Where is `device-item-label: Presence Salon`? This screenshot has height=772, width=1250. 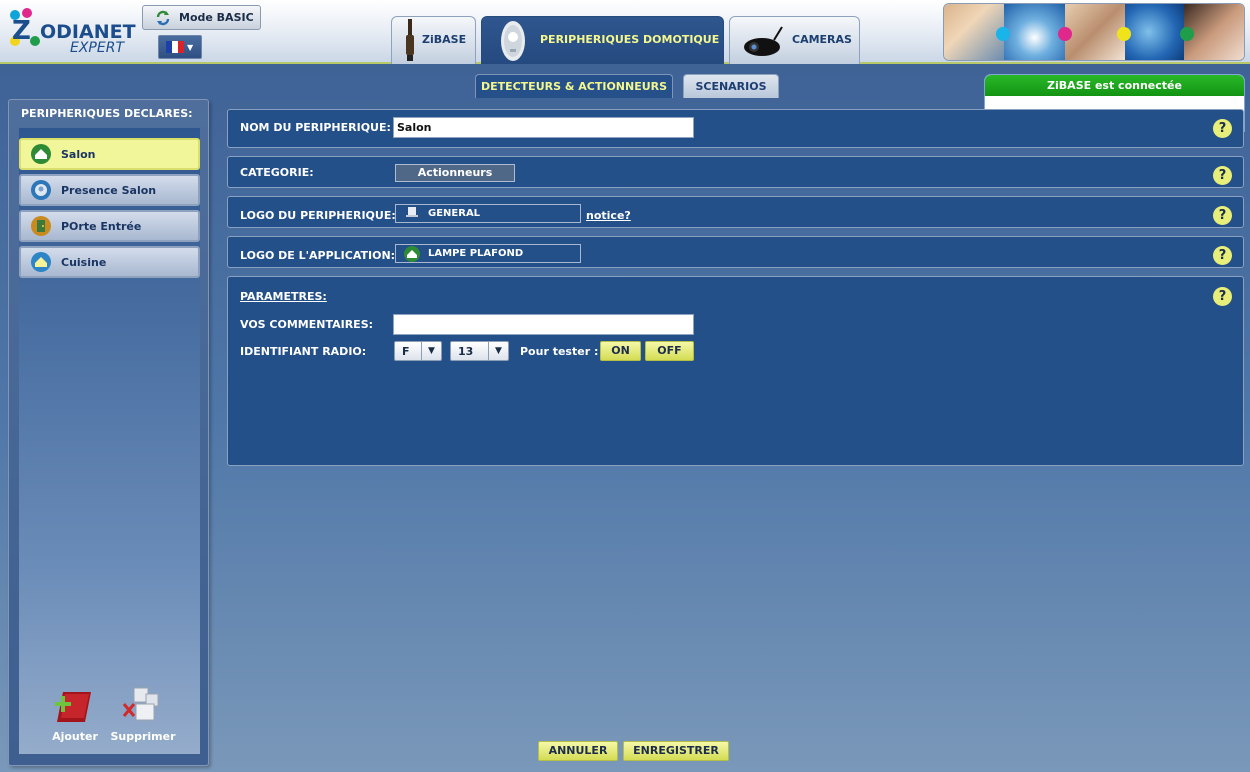 device-item-label: Presence Salon is located at coordinates (109, 190).